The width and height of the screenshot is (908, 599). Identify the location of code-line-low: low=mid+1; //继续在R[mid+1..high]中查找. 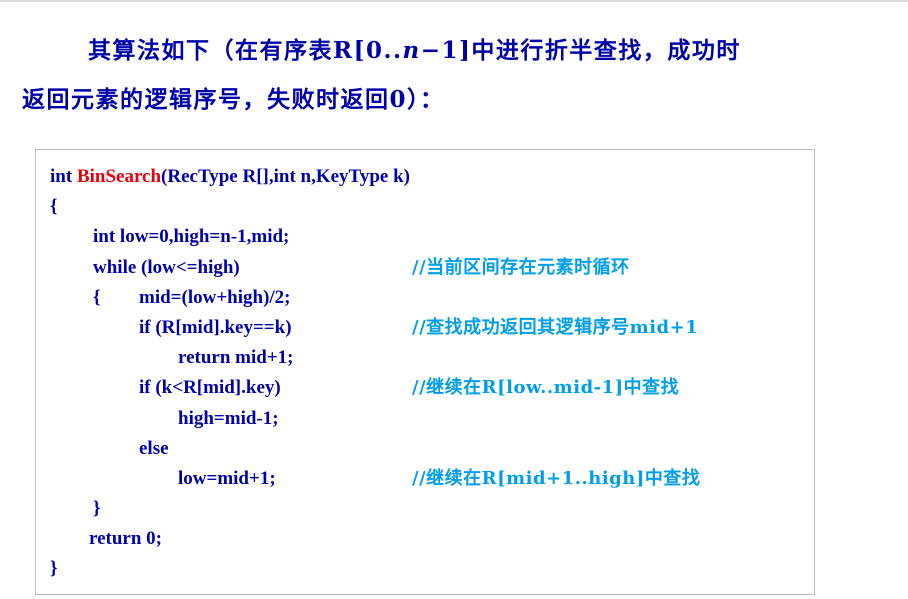
(430, 479).